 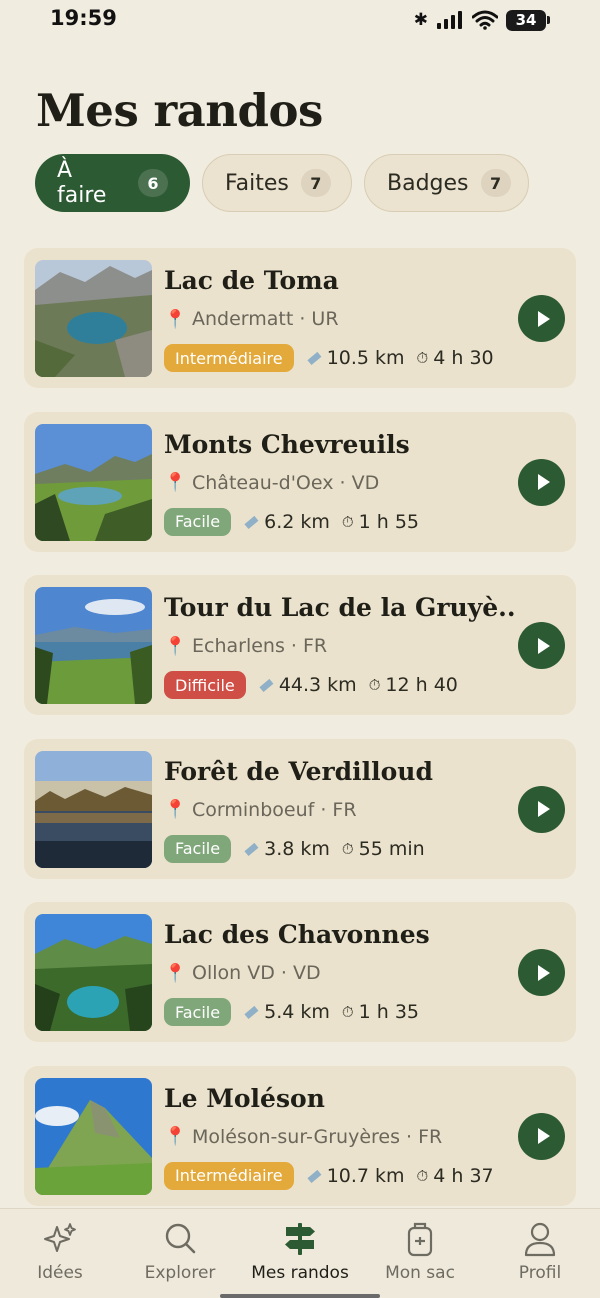 What do you see at coordinates (112, 183) in the screenshot?
I see `tab-a-faire: À faire 6` at bounding box center [112, 183].